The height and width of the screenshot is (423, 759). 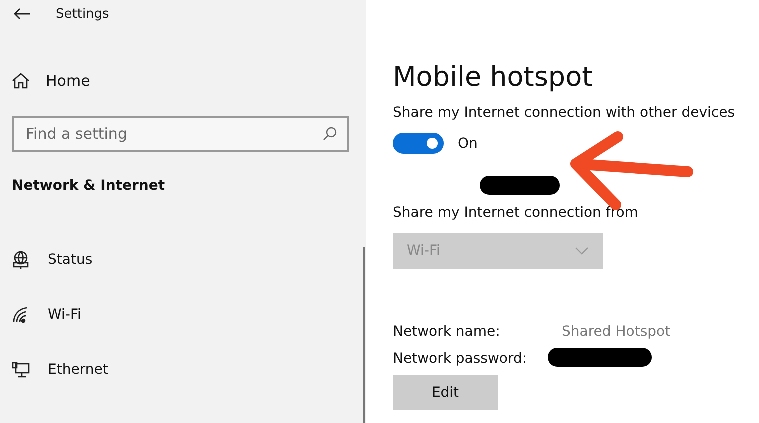 I want to click on section-heading: Network & Internet, so click(x=89, y=186).